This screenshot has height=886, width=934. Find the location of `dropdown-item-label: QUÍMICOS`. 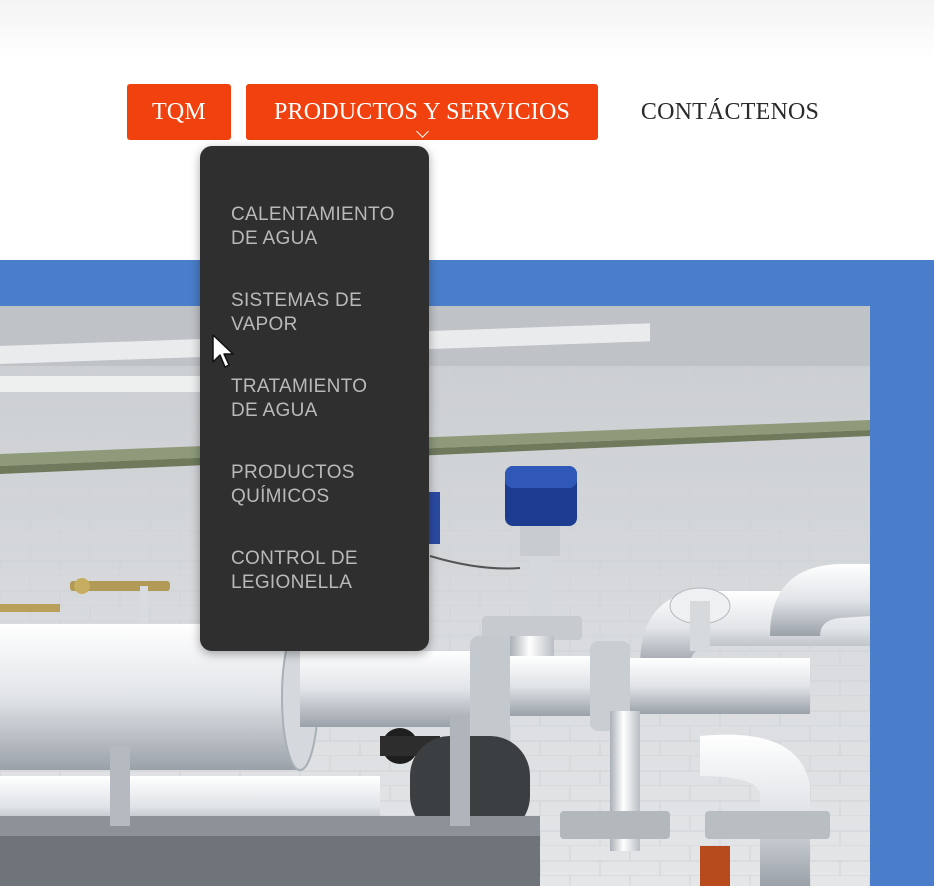

dropdown-item-label: QUÍMICOS is located at coordinates (280, 496).